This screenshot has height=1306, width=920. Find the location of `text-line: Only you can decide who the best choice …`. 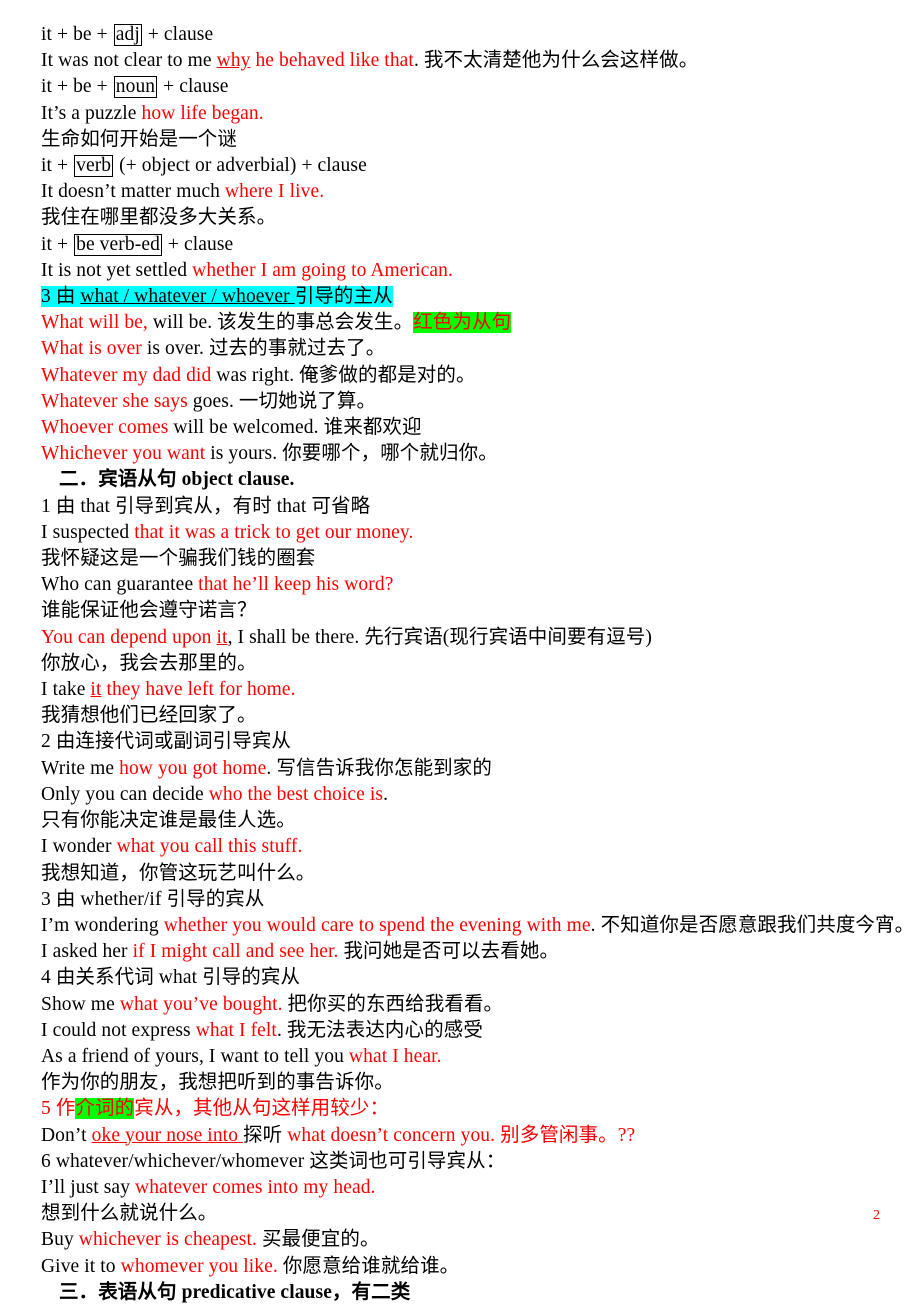

text-line: Only you can decide who the best choice … is located at coordinates (466, 795).